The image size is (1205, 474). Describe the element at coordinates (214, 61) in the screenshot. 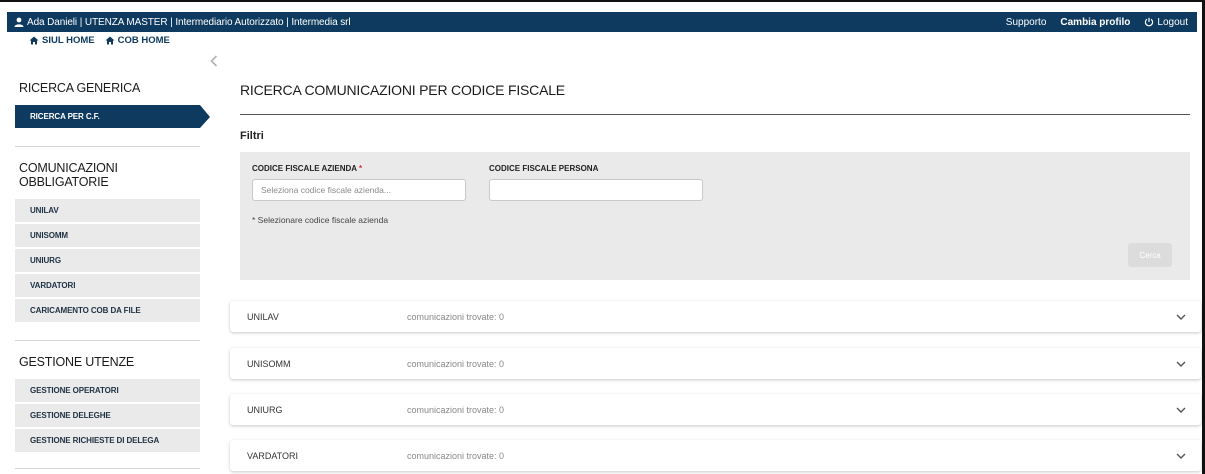

I see `chevron-left-icon` at that location.